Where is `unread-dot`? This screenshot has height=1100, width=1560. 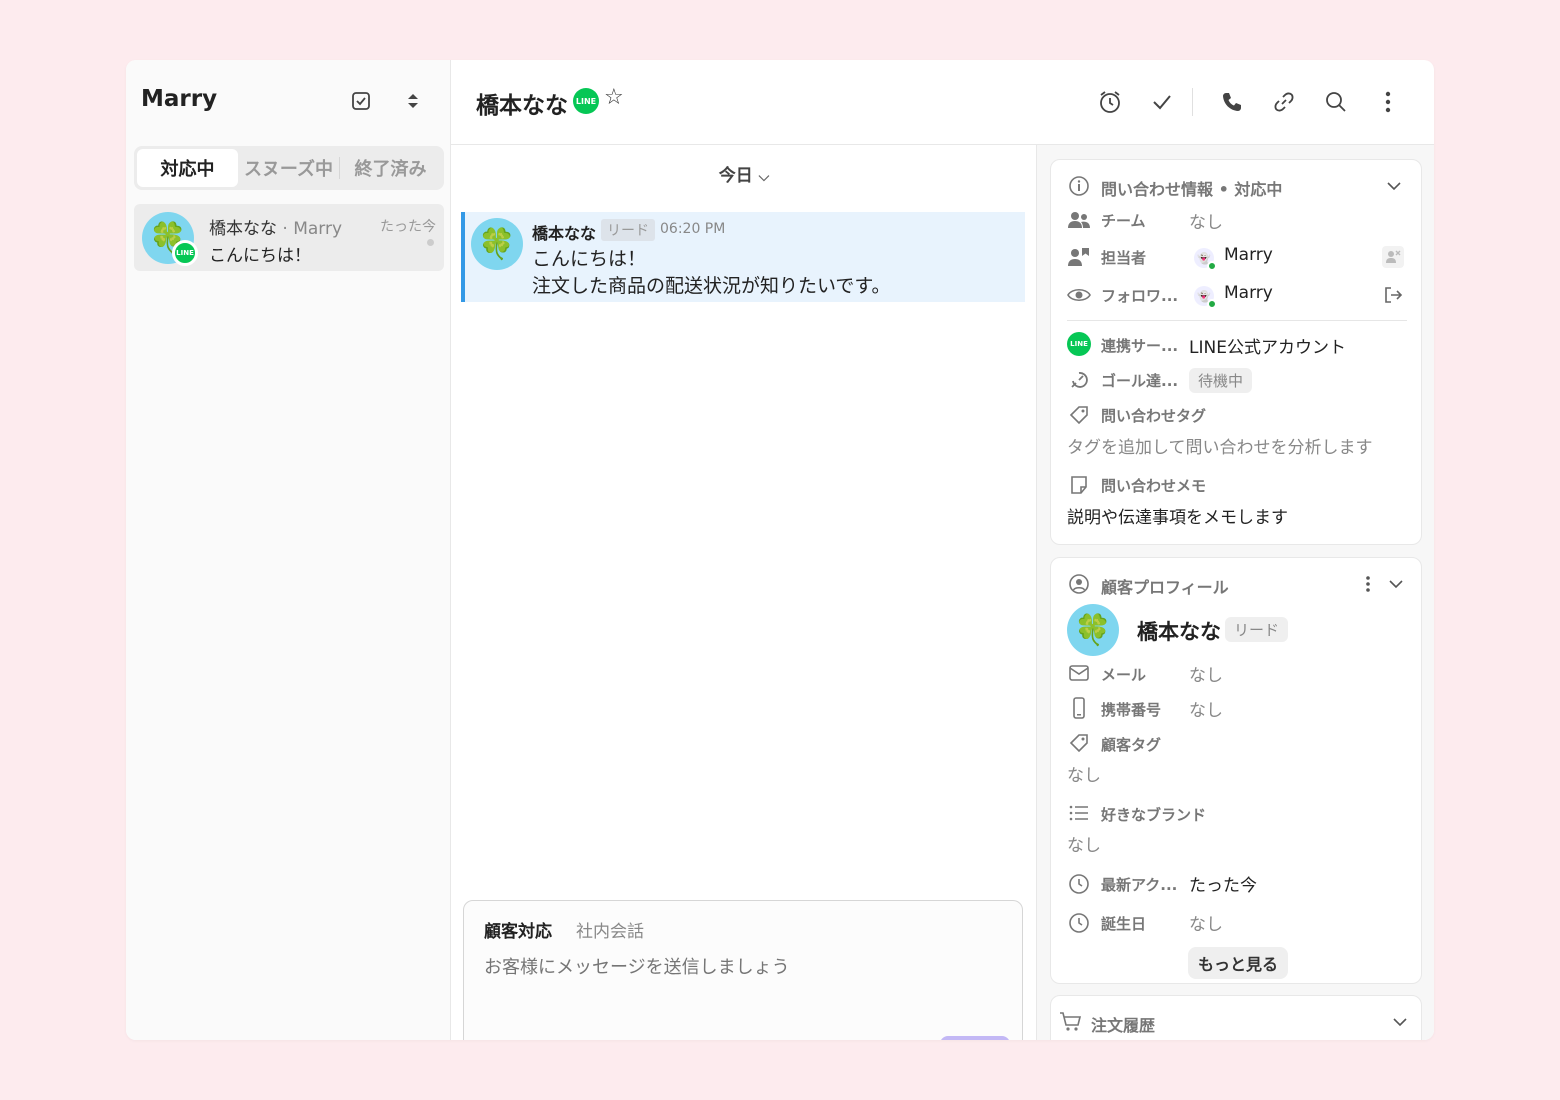 unread-dot is located at coordinates (430, 242).